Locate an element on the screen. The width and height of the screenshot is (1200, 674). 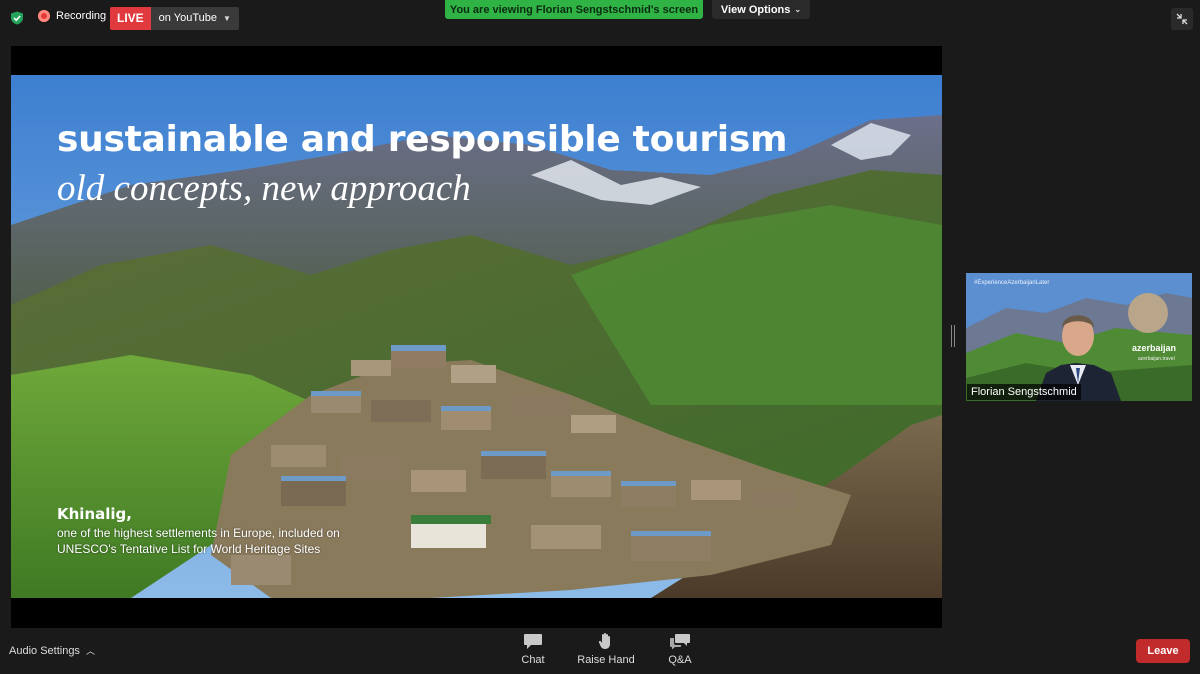
shield-check-icon is located at coordinates (17, 18).